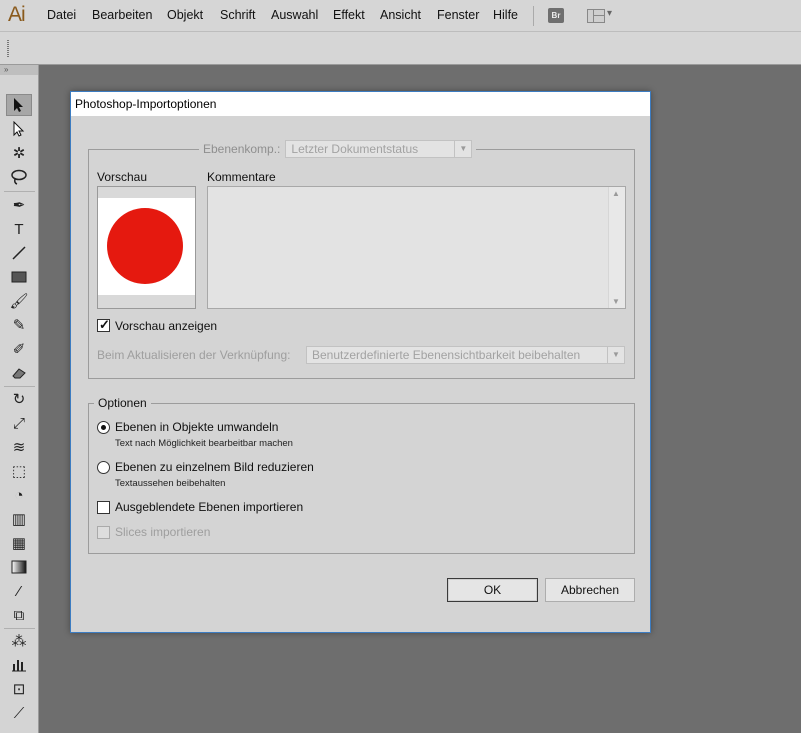 Image resolution: width=801 pixels, height=733 pixels. I want to click on perspective-grid-tool-icon: ▥, so click(19, 519).